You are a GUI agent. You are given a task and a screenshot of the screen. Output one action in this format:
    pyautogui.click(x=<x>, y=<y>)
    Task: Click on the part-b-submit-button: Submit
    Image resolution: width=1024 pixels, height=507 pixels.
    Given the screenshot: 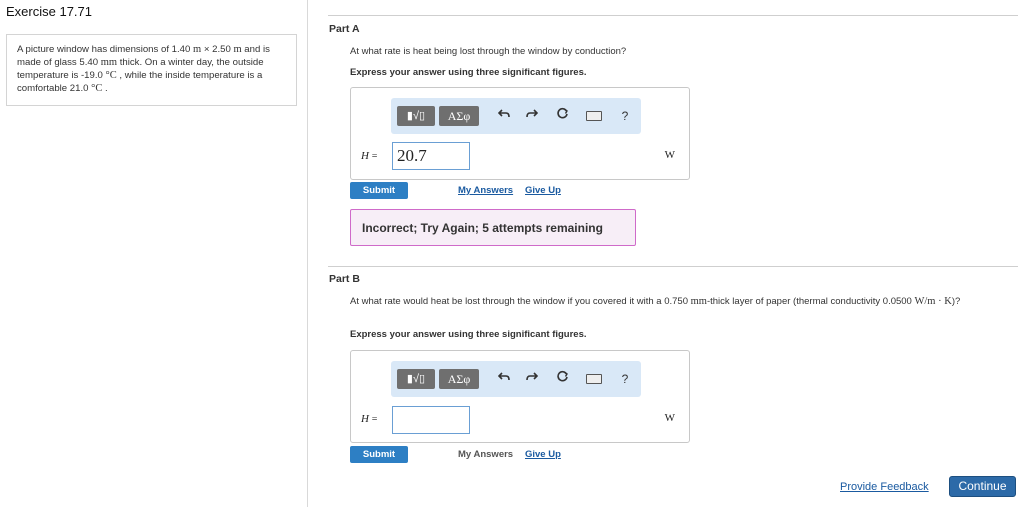 What is the action you would take?
    pyautogui.click(x=379, y=454)
    